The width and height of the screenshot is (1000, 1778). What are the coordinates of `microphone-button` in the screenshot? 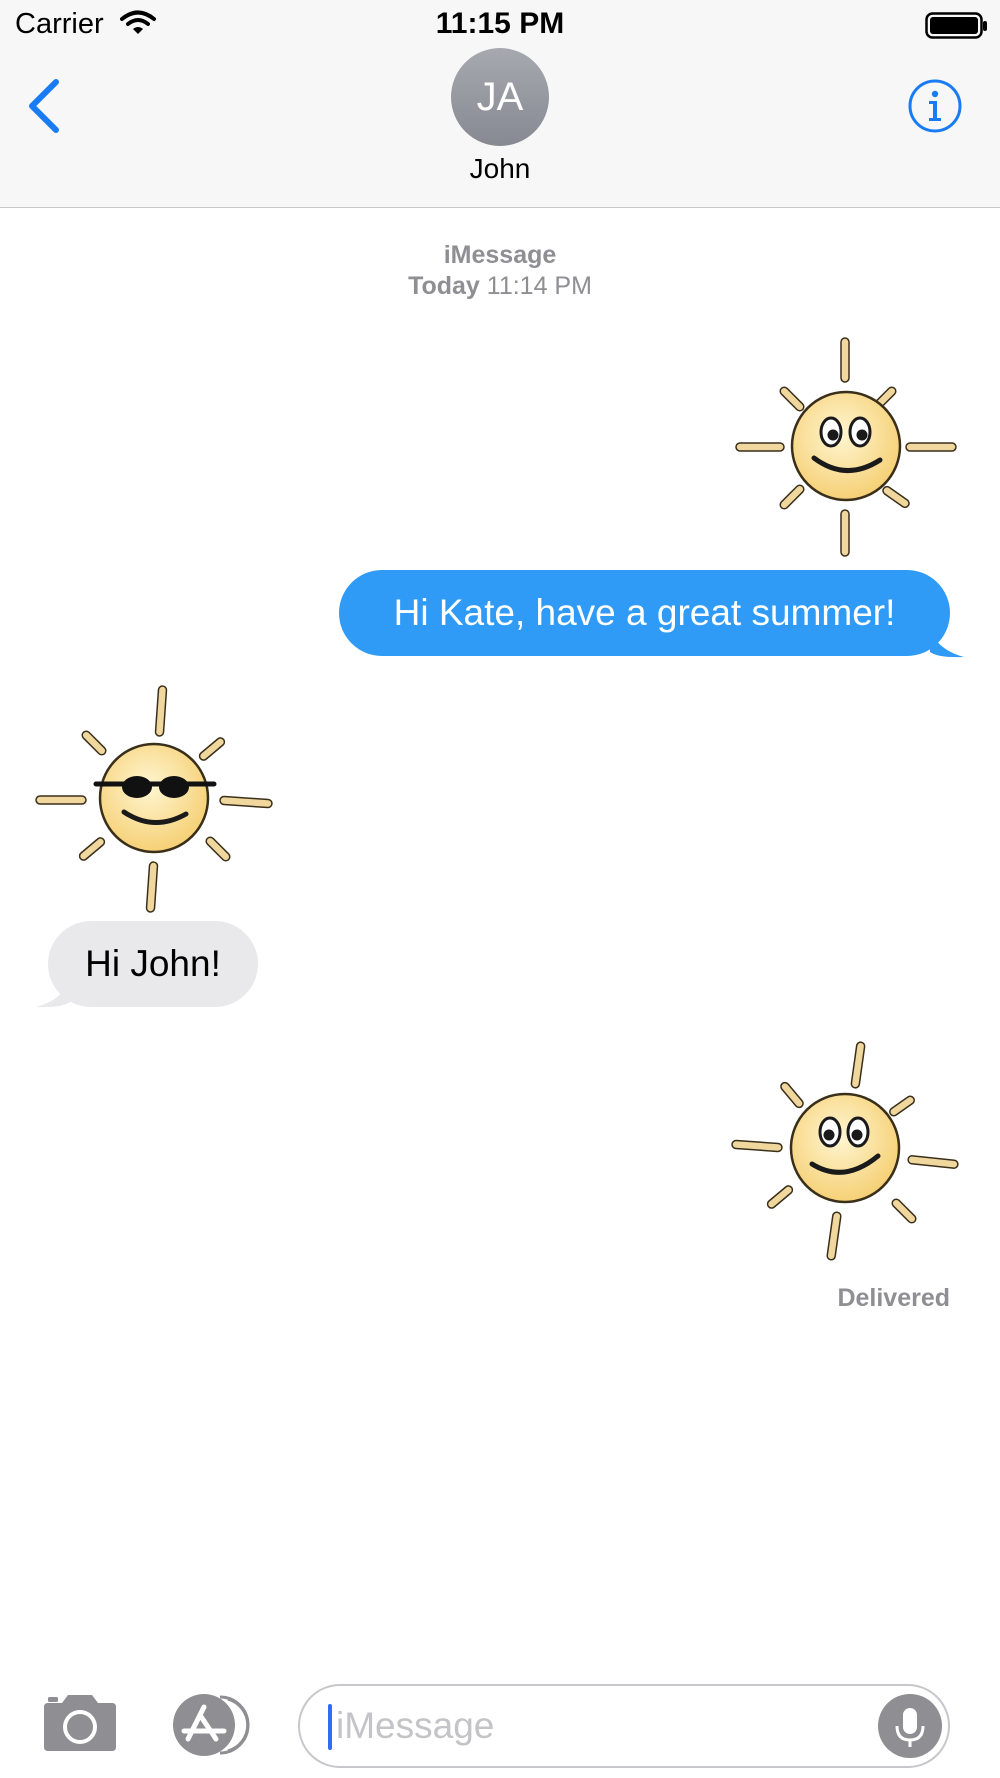 It's located at (910, 1726).